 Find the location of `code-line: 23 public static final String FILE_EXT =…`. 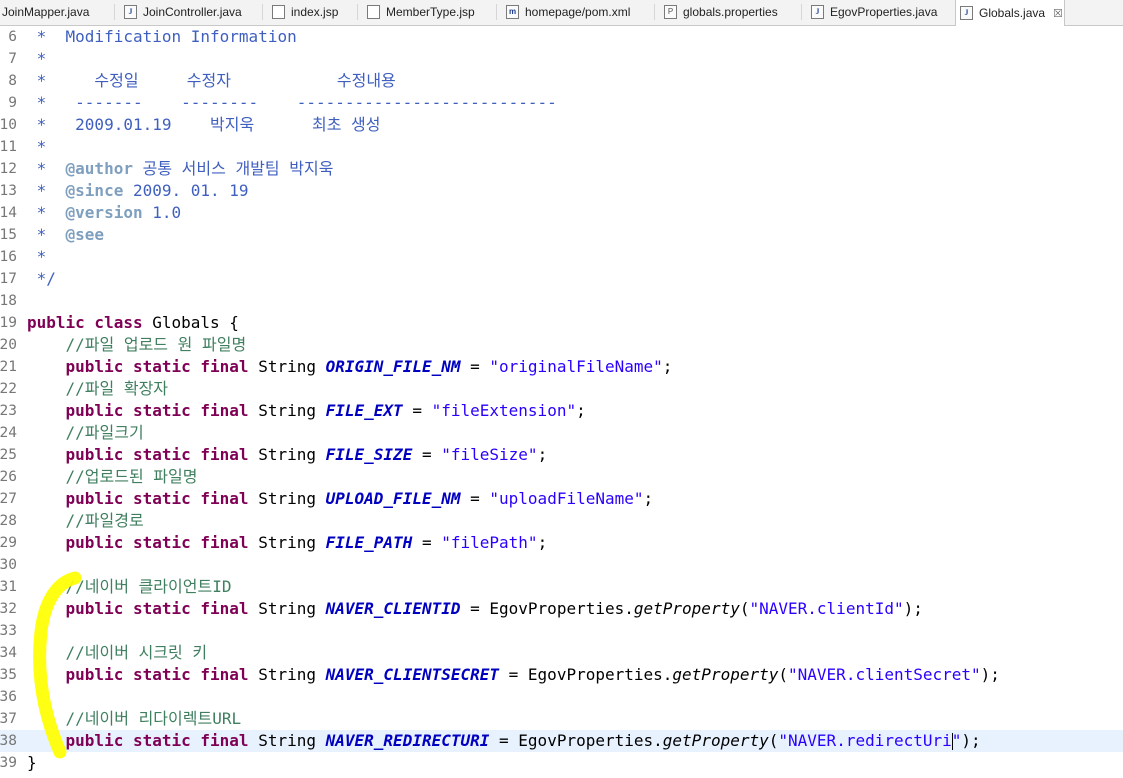

code-line: 23 public static final String FILE_EXT =… is located at coordinates (561, 411).